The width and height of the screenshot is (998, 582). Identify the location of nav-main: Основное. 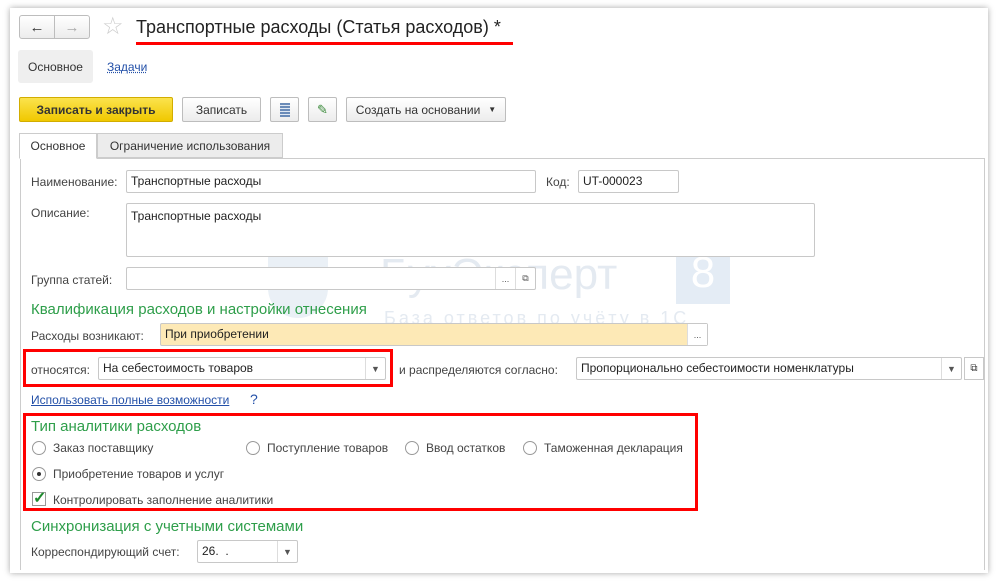
(55, 66).